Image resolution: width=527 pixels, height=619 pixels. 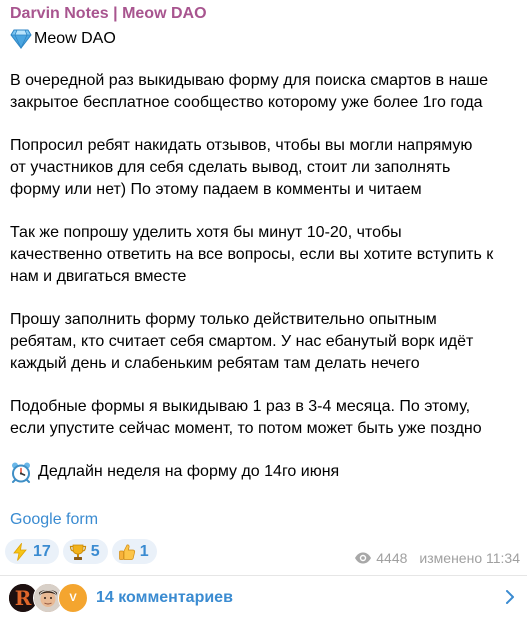 I want to click on thumbs-up-emoji-icon, so click(x=126, y=552).